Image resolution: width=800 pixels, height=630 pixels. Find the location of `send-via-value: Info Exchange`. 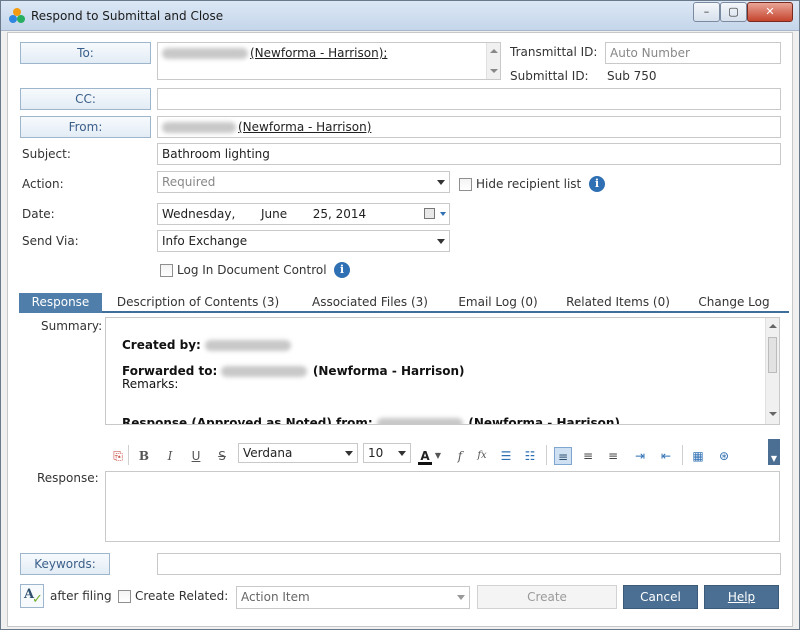

send-via-value: Info Exchange is located at coordinates (205, 241).